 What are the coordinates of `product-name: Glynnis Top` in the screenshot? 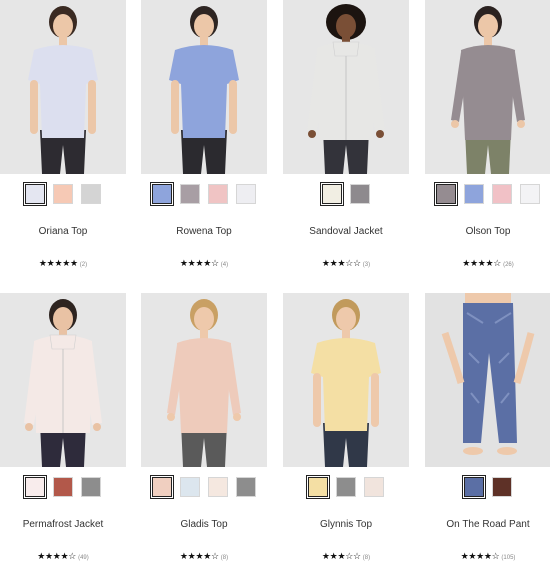 It's located at (346, 524).